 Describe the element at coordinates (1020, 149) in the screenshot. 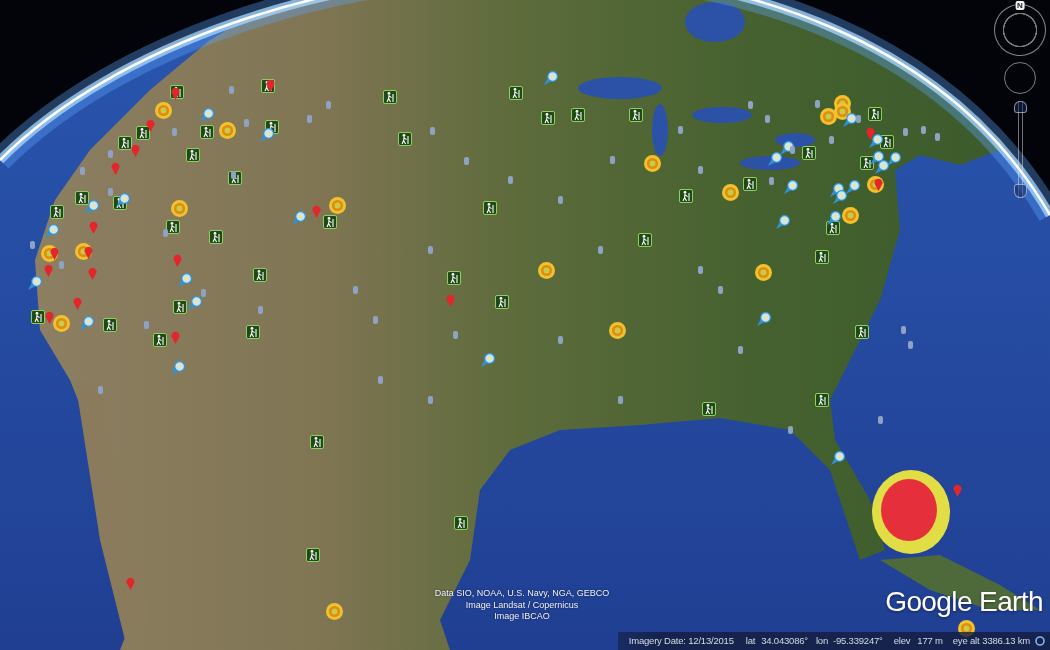

I see `zoom-slider` at that location.